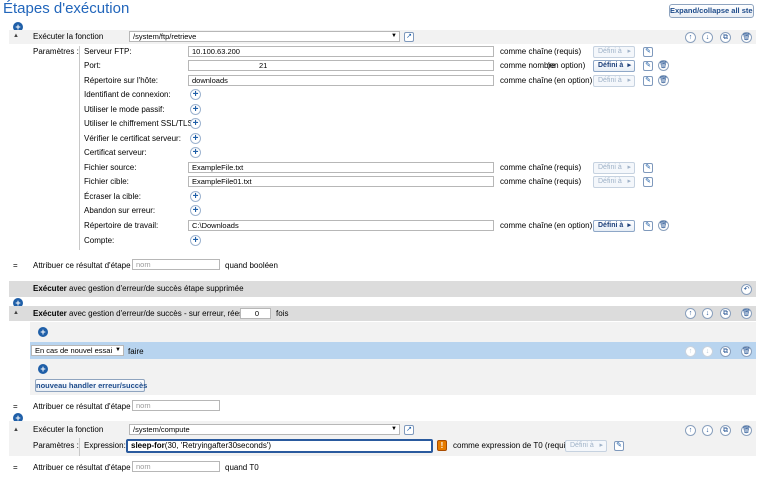  Describe the element at coordinates (106, 181) in the screenshot. I see `param-label: Fichier cible:` at that location.